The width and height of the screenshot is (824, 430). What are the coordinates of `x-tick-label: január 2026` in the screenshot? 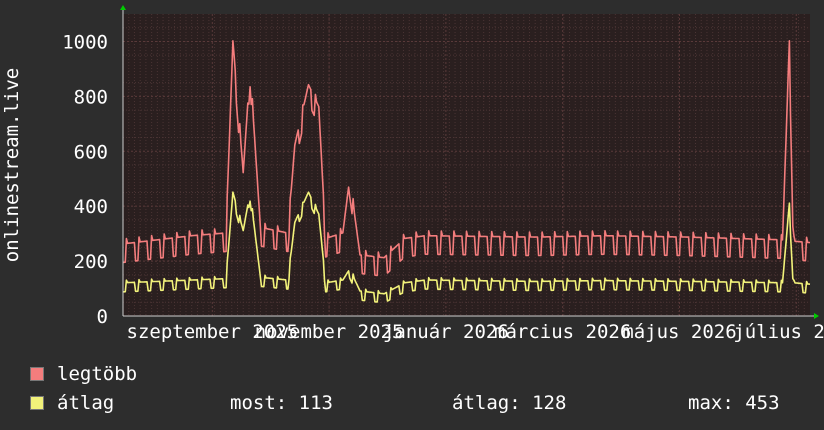 It's located at (446, 332).